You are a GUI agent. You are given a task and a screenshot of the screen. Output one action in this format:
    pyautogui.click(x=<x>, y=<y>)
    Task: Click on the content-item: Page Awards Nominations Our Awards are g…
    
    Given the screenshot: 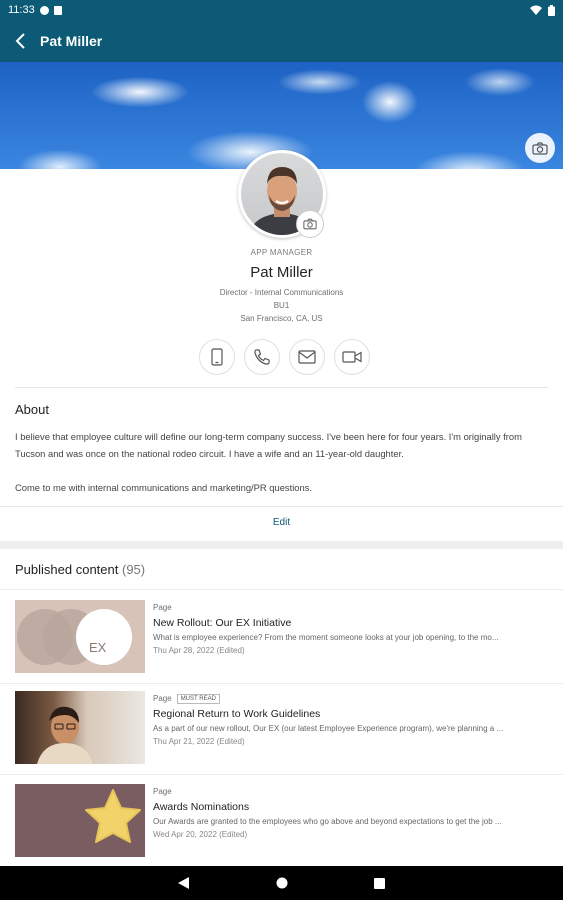 What is the action you would take?
    pyautogui.click(x=281, y=817)
    